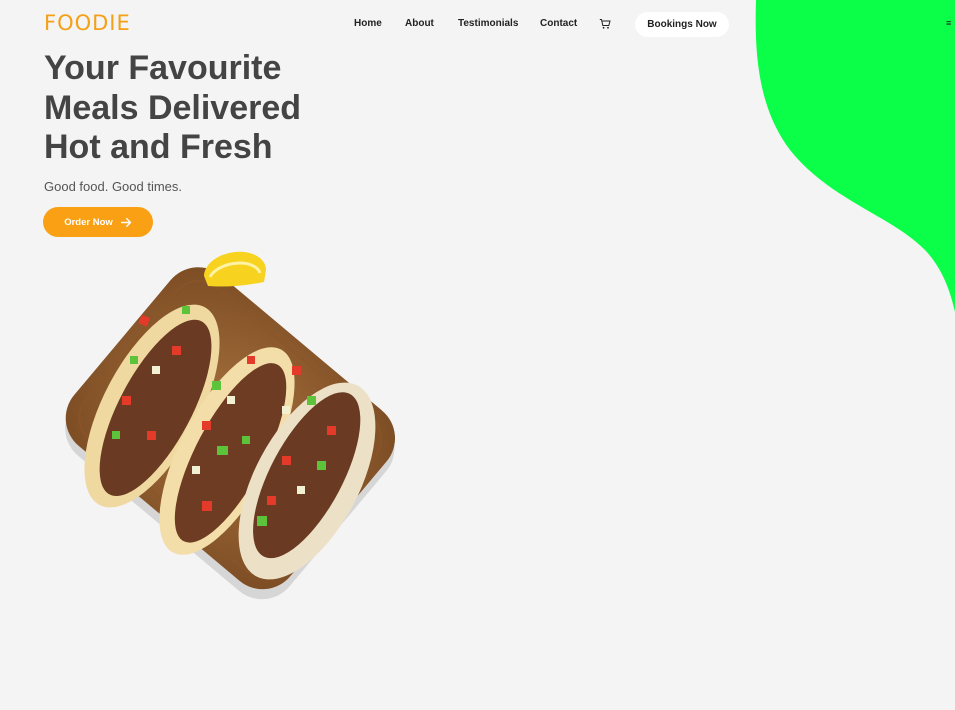 The width and height of the screenshot is (955, 710). What do you see at coordinates (87, 23) in the screenshot?
I see `brand-logo: FOODIE` at bounding box center [87, 23].